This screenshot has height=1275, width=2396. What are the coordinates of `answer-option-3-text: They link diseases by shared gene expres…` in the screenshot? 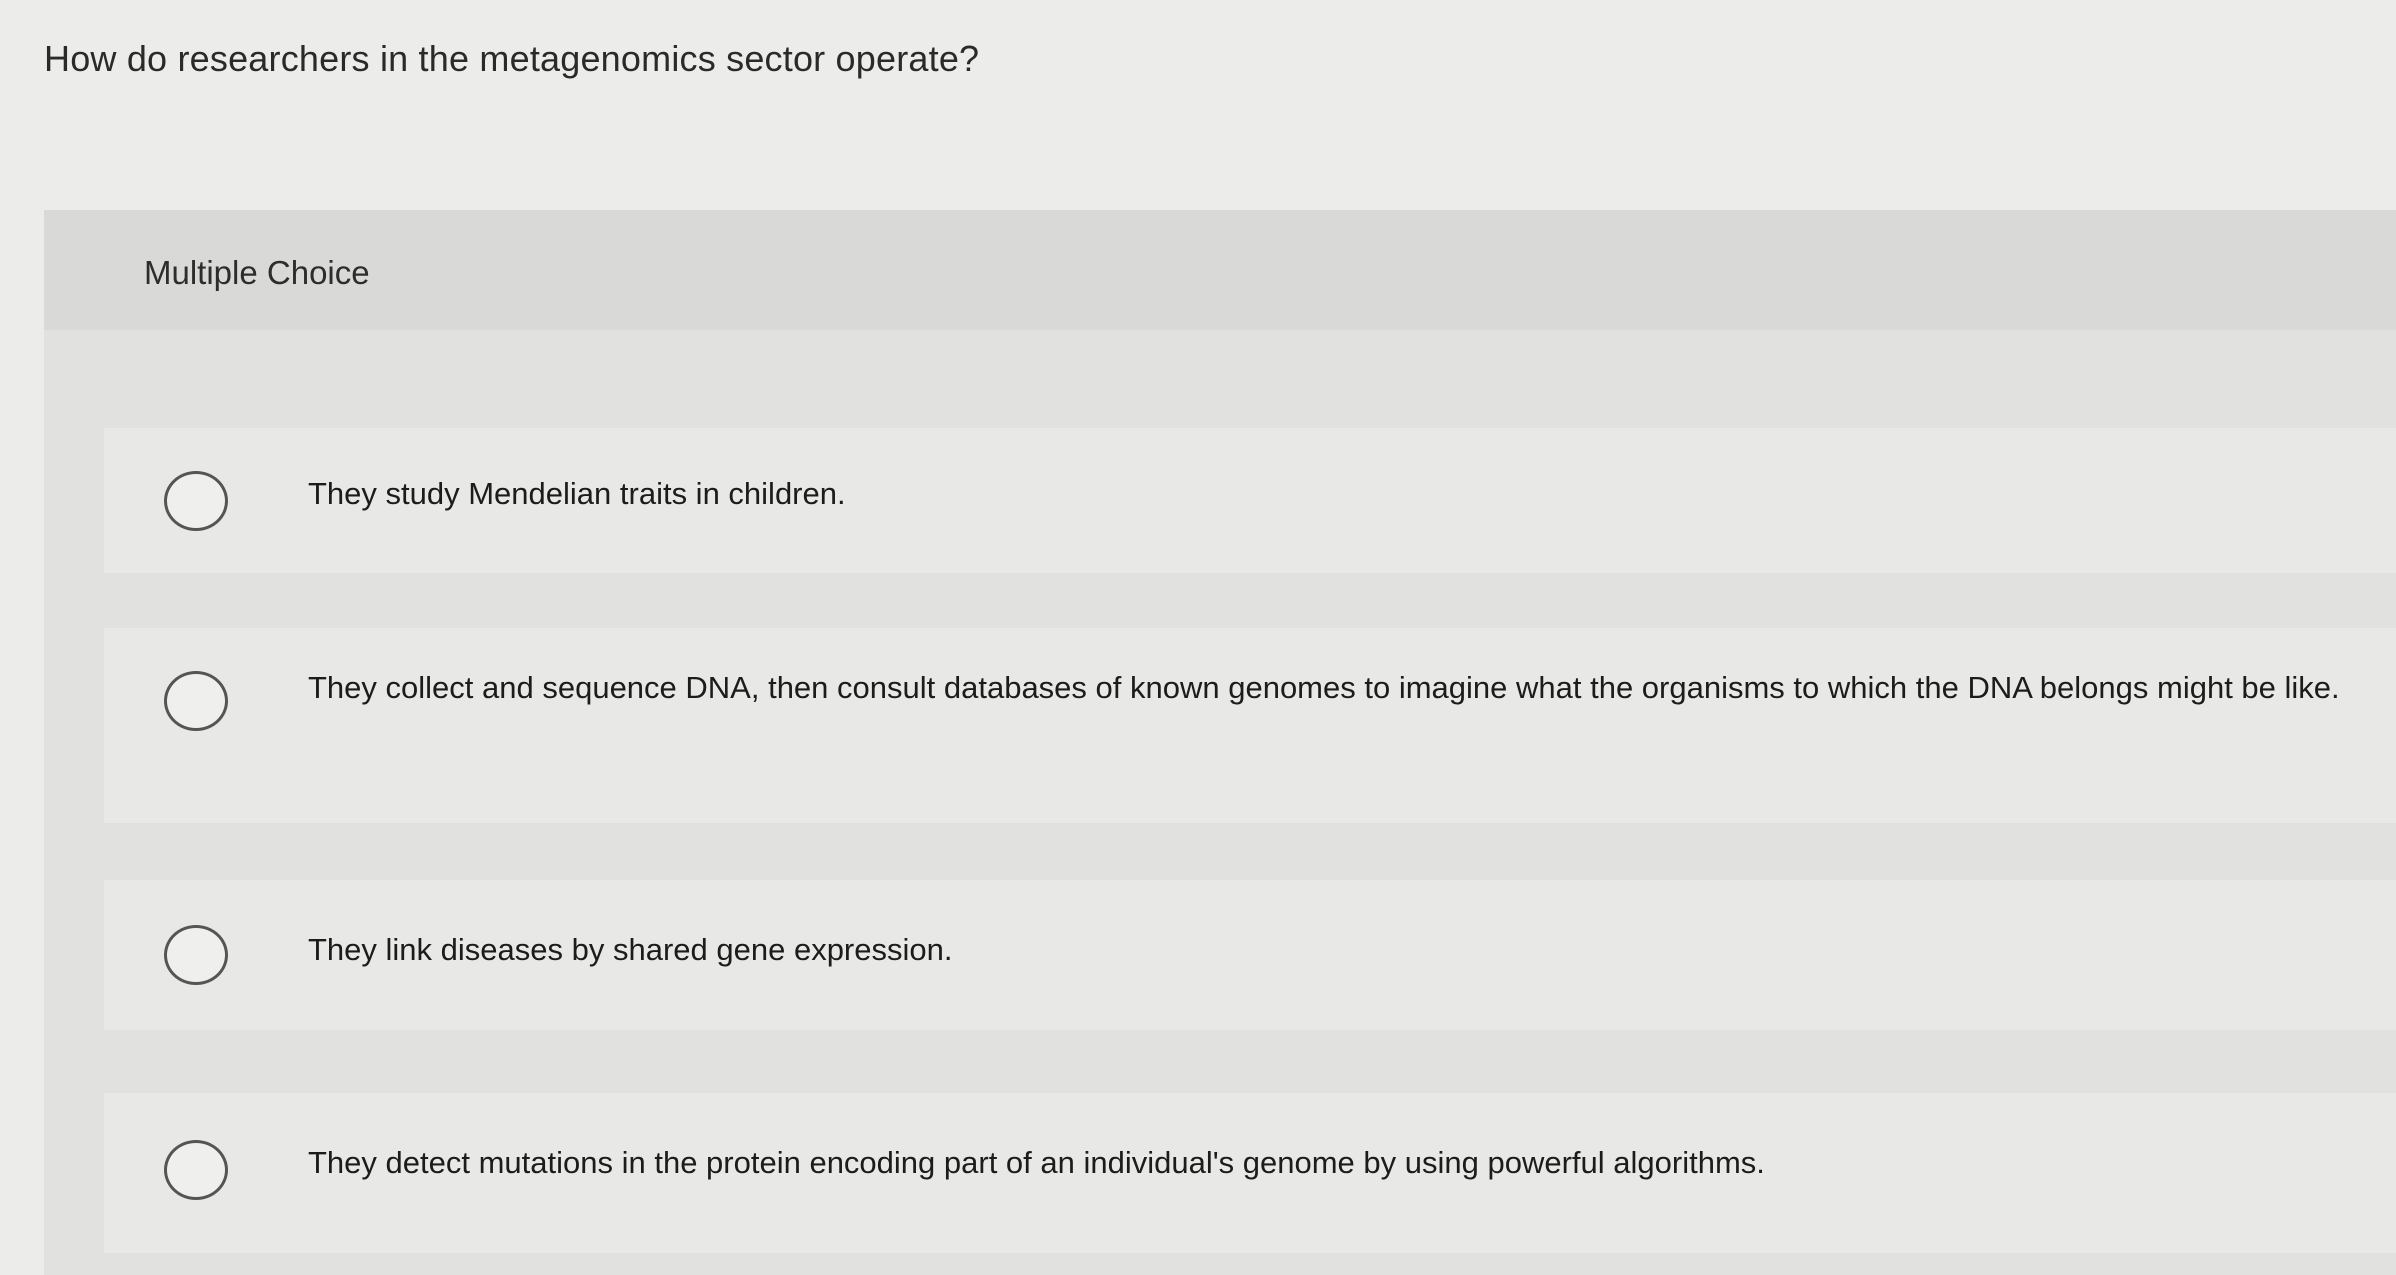 It's located at (630, 949).